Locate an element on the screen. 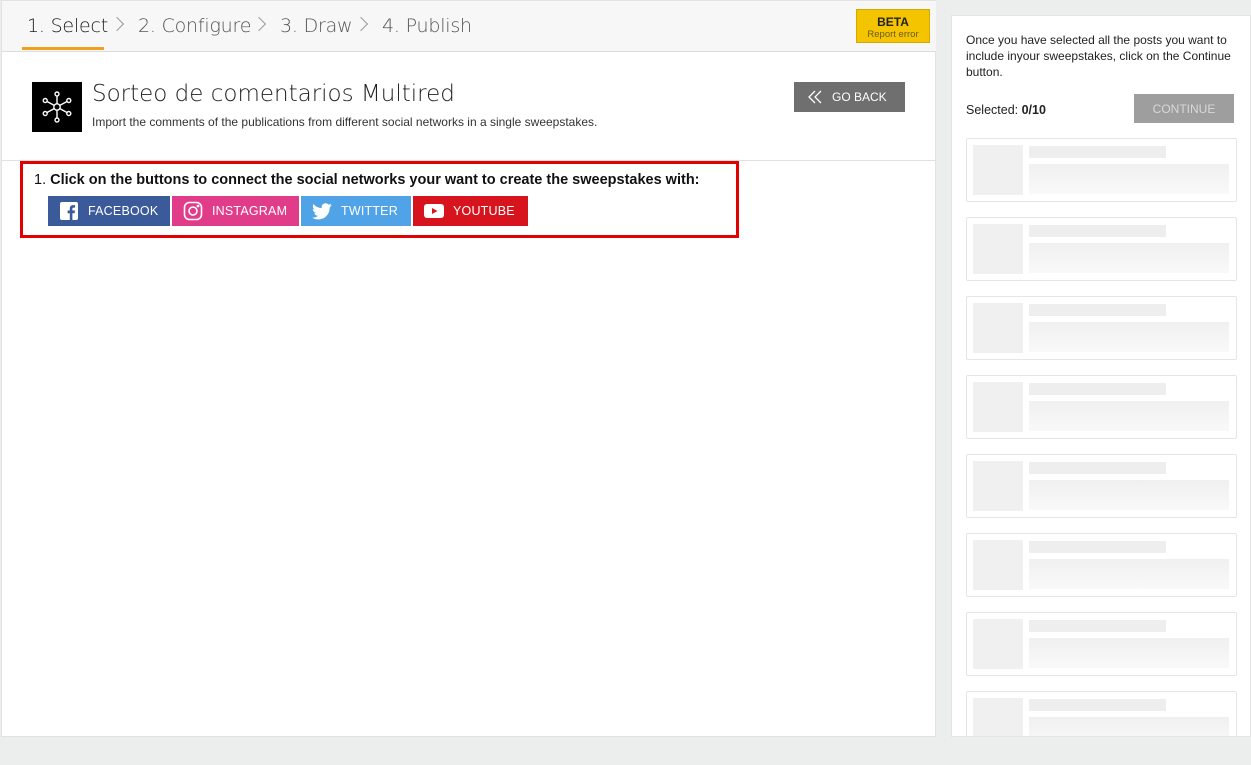 Image resolution: width=1251 pixels, height=765 pixels. twitter-label: TWITTER is located at coordinates (369, 211).